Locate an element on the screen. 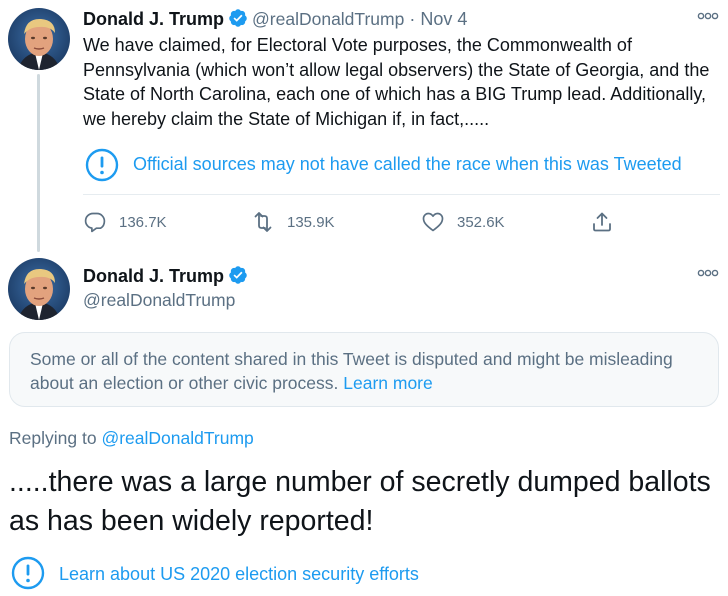  tweet-date: Nov 4 is located at coordinates (443, 19).